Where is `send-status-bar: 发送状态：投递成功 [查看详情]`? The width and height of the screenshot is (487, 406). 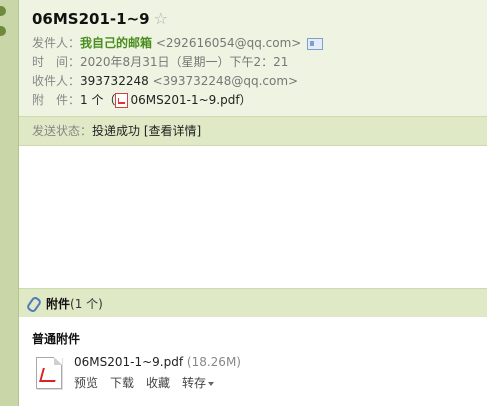
send-status-bar: 发送状态：投递成功 [查看详情] is located at coordinates (253, 131).